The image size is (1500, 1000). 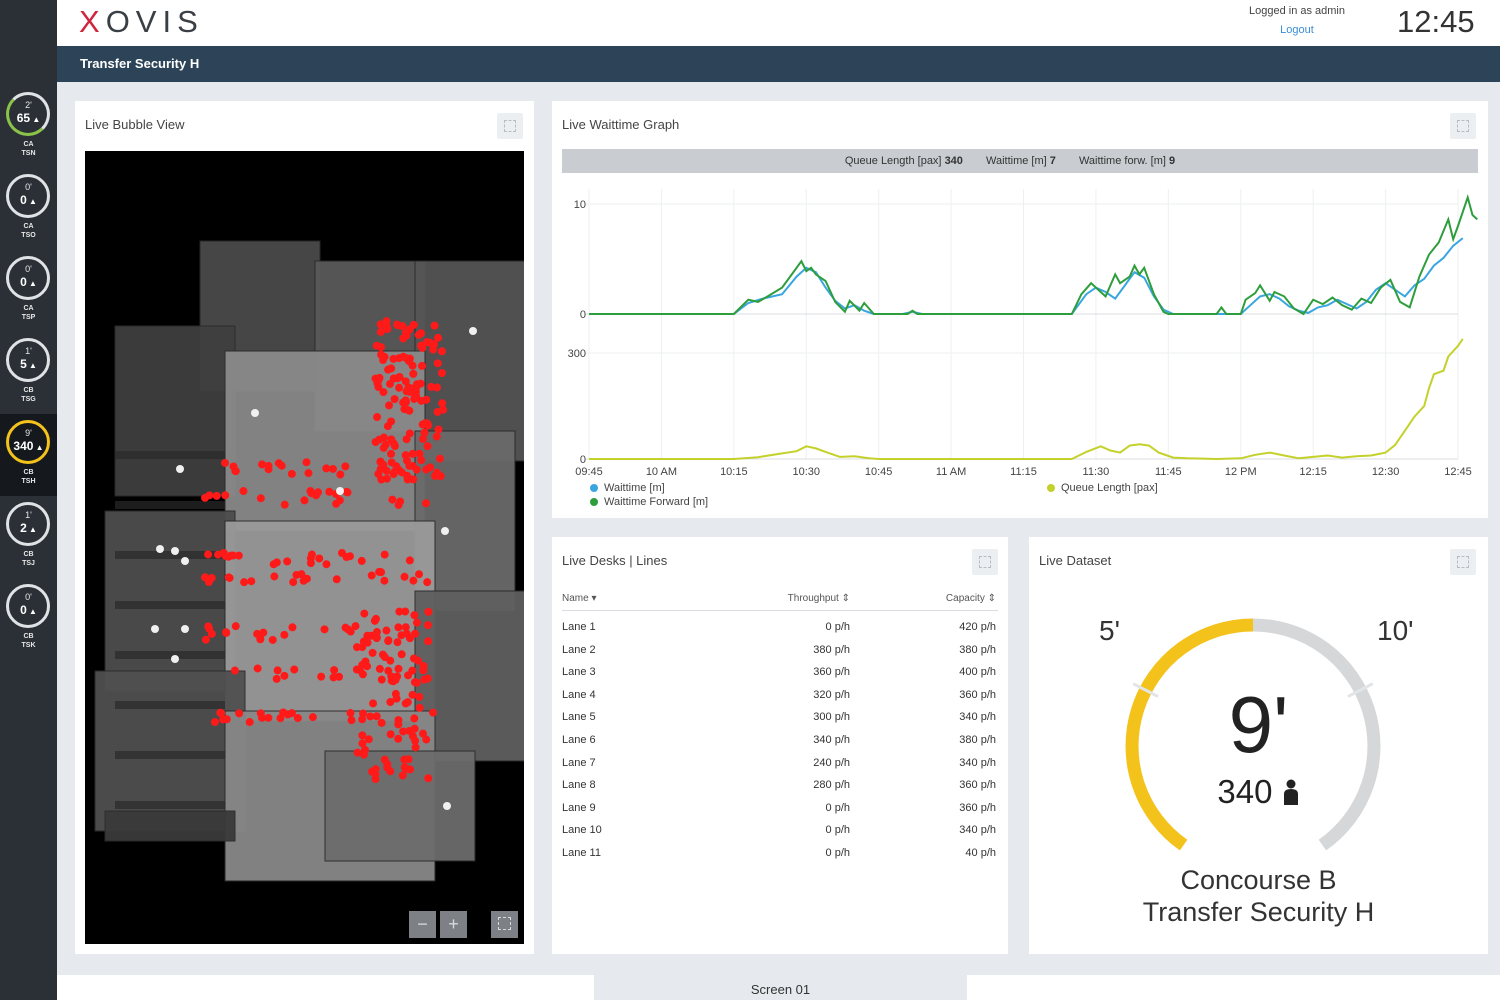 What do you see at coordinates (28, 373) in the screenshot?
I see `sidebar-item-tsg: 1' 5 ▲ CB TSG` at bounding box center [28, 373].